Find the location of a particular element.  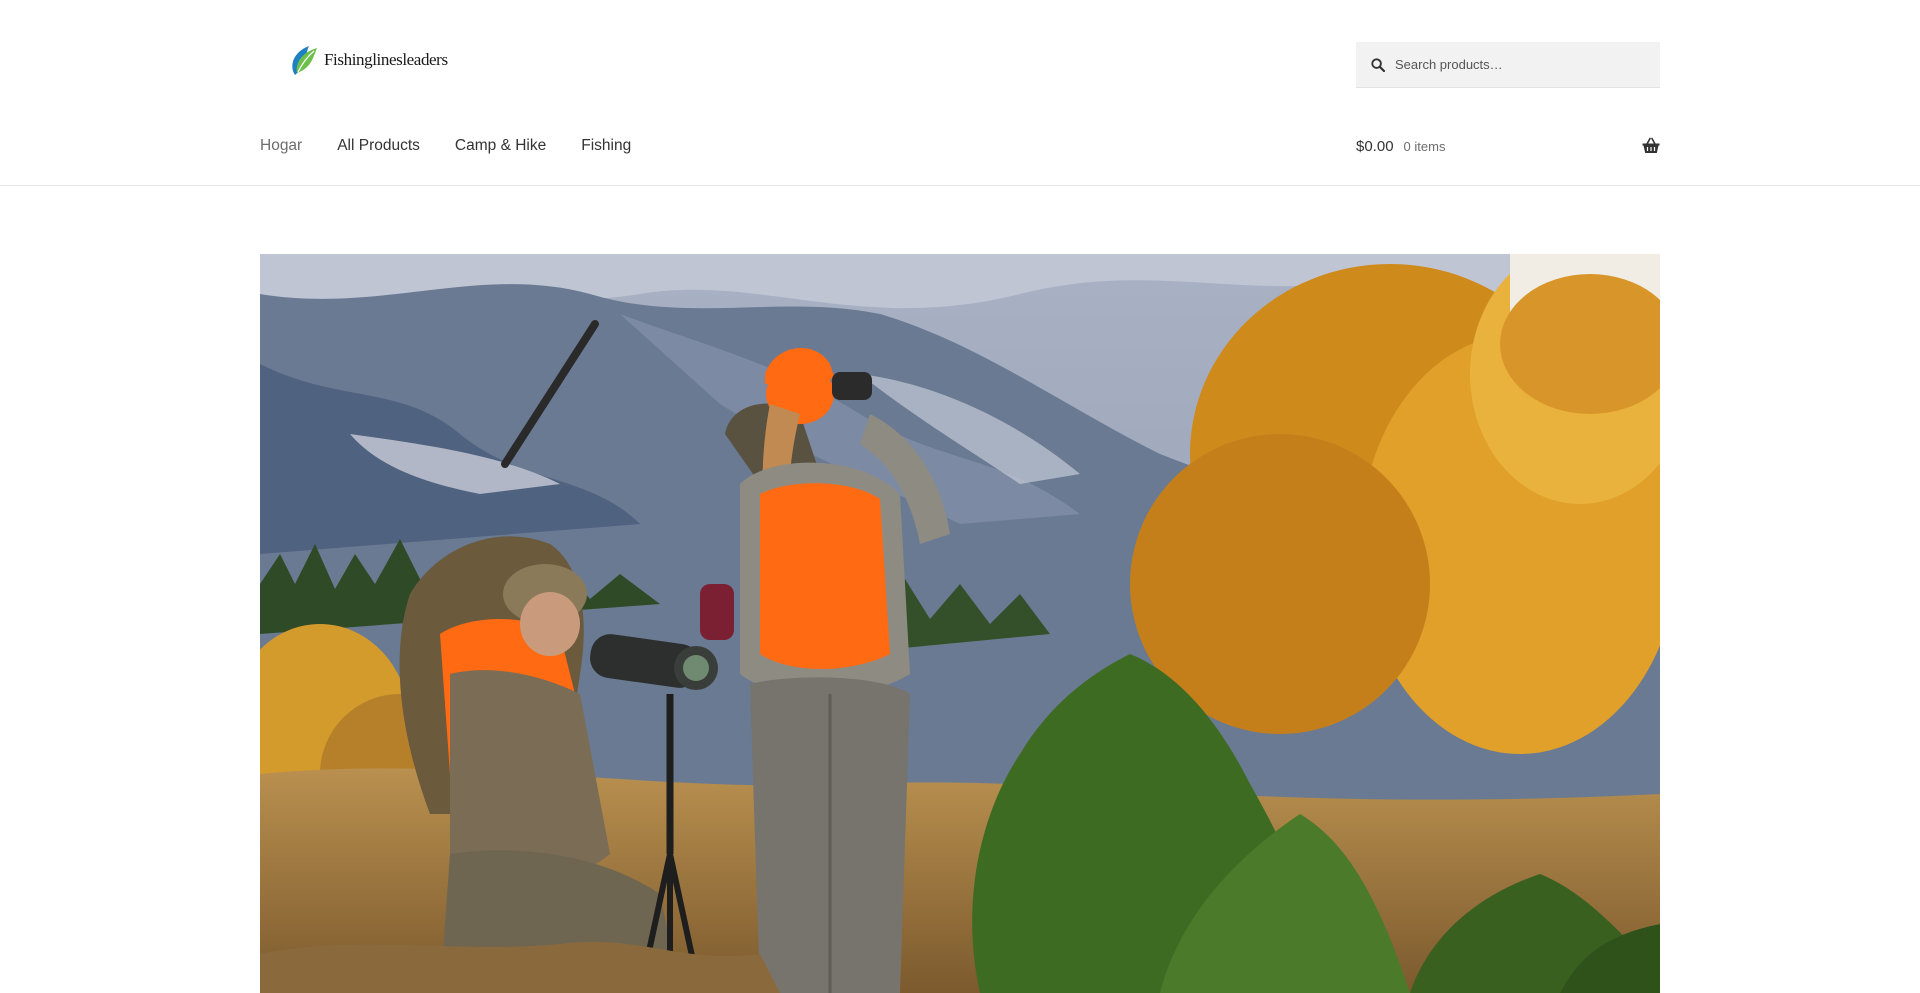

site-logo: Fishinglinesleaders is located at coordinates (372, 60).